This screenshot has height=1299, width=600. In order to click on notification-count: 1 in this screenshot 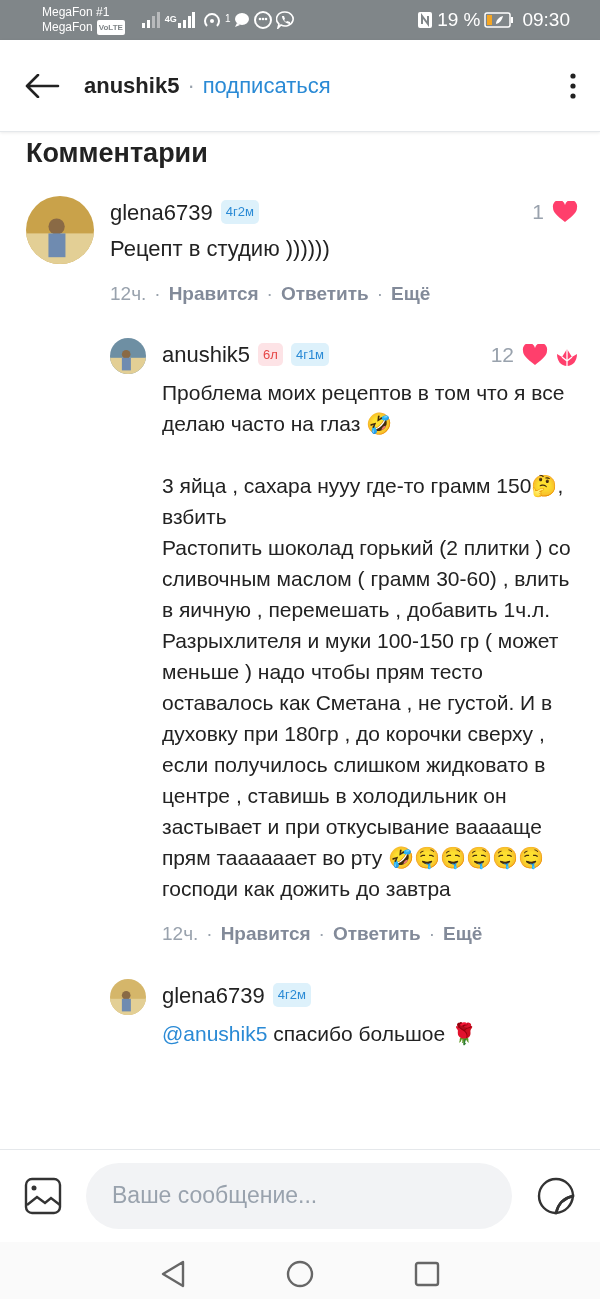, I will do `click(227, 19)`.